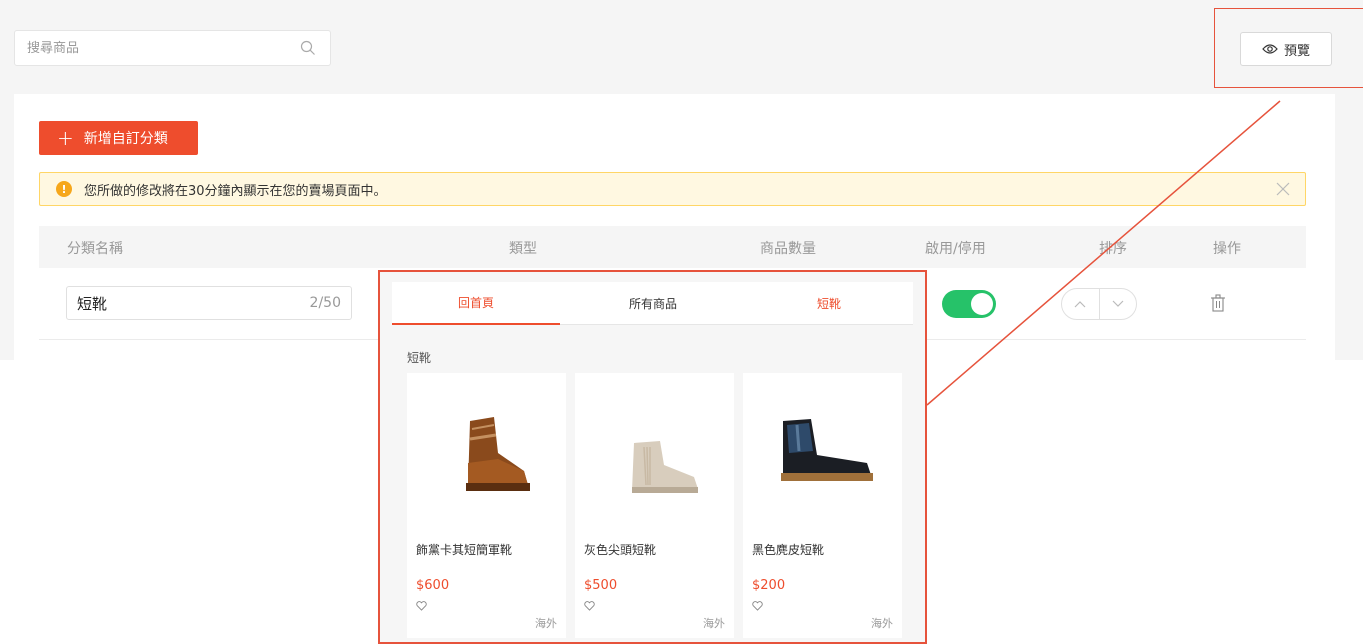 This screenshot has width=1363, height=644. I want to click on product-price: $500, so click(601, 585).